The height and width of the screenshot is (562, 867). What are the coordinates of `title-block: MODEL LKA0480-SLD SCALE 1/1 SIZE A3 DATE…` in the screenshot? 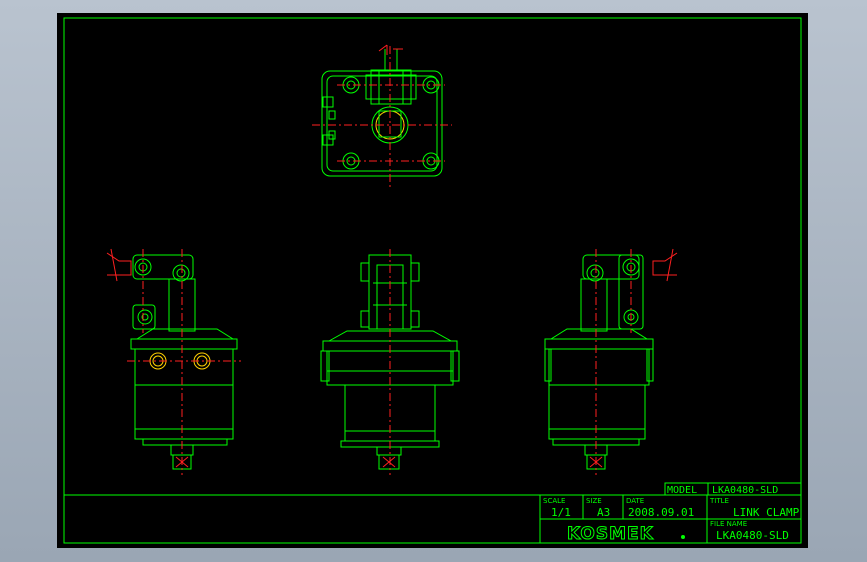 It's located at (670, 513).